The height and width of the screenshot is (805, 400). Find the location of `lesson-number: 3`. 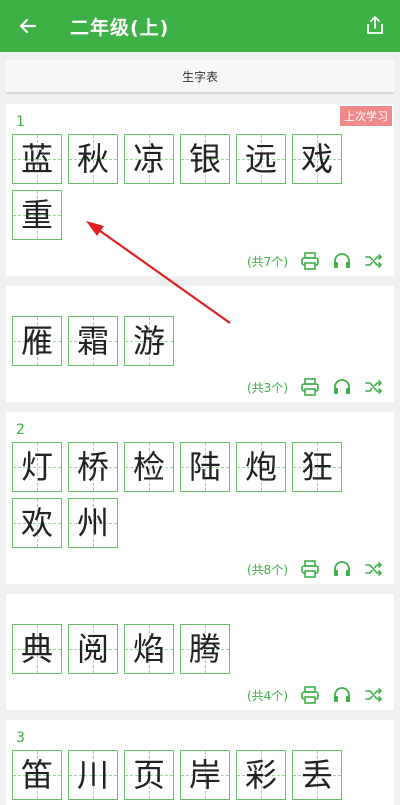

lesson-number: 3 is located at coordinates (20, 738).